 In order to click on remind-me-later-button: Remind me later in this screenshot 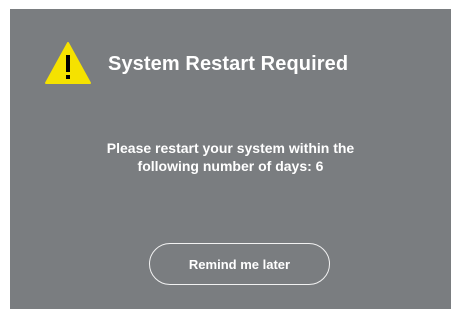, I will do `click(239, 264)`.